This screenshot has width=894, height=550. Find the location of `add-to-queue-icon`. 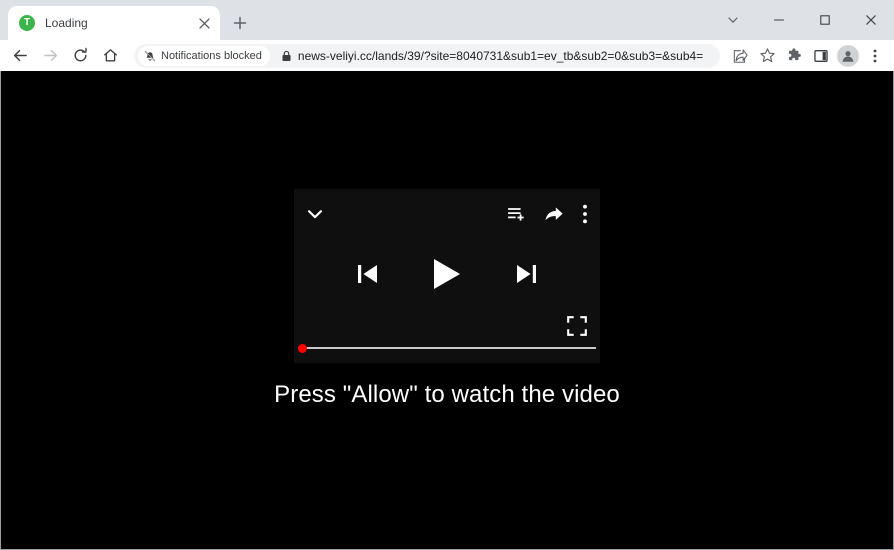

add-to-queue-icon is located at coordinates (516, 214).